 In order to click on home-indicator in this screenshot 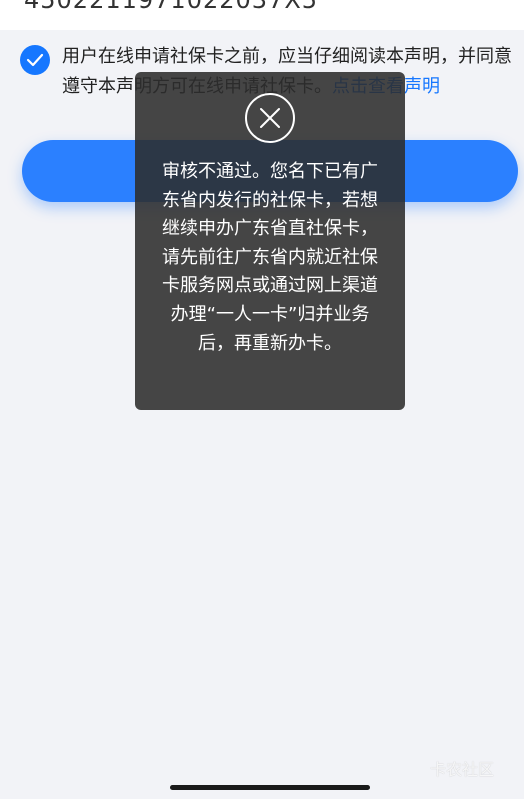, I will do `click(270, 787)`.